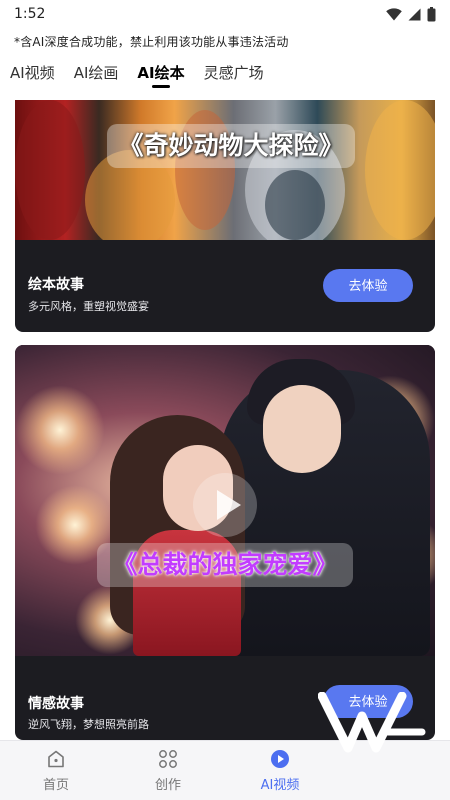 The image size is (450, 800). What do you see at coordinates (55, 785) in the screenshot?
I see `nav-label: 首页` at bounding box center [55, 785].